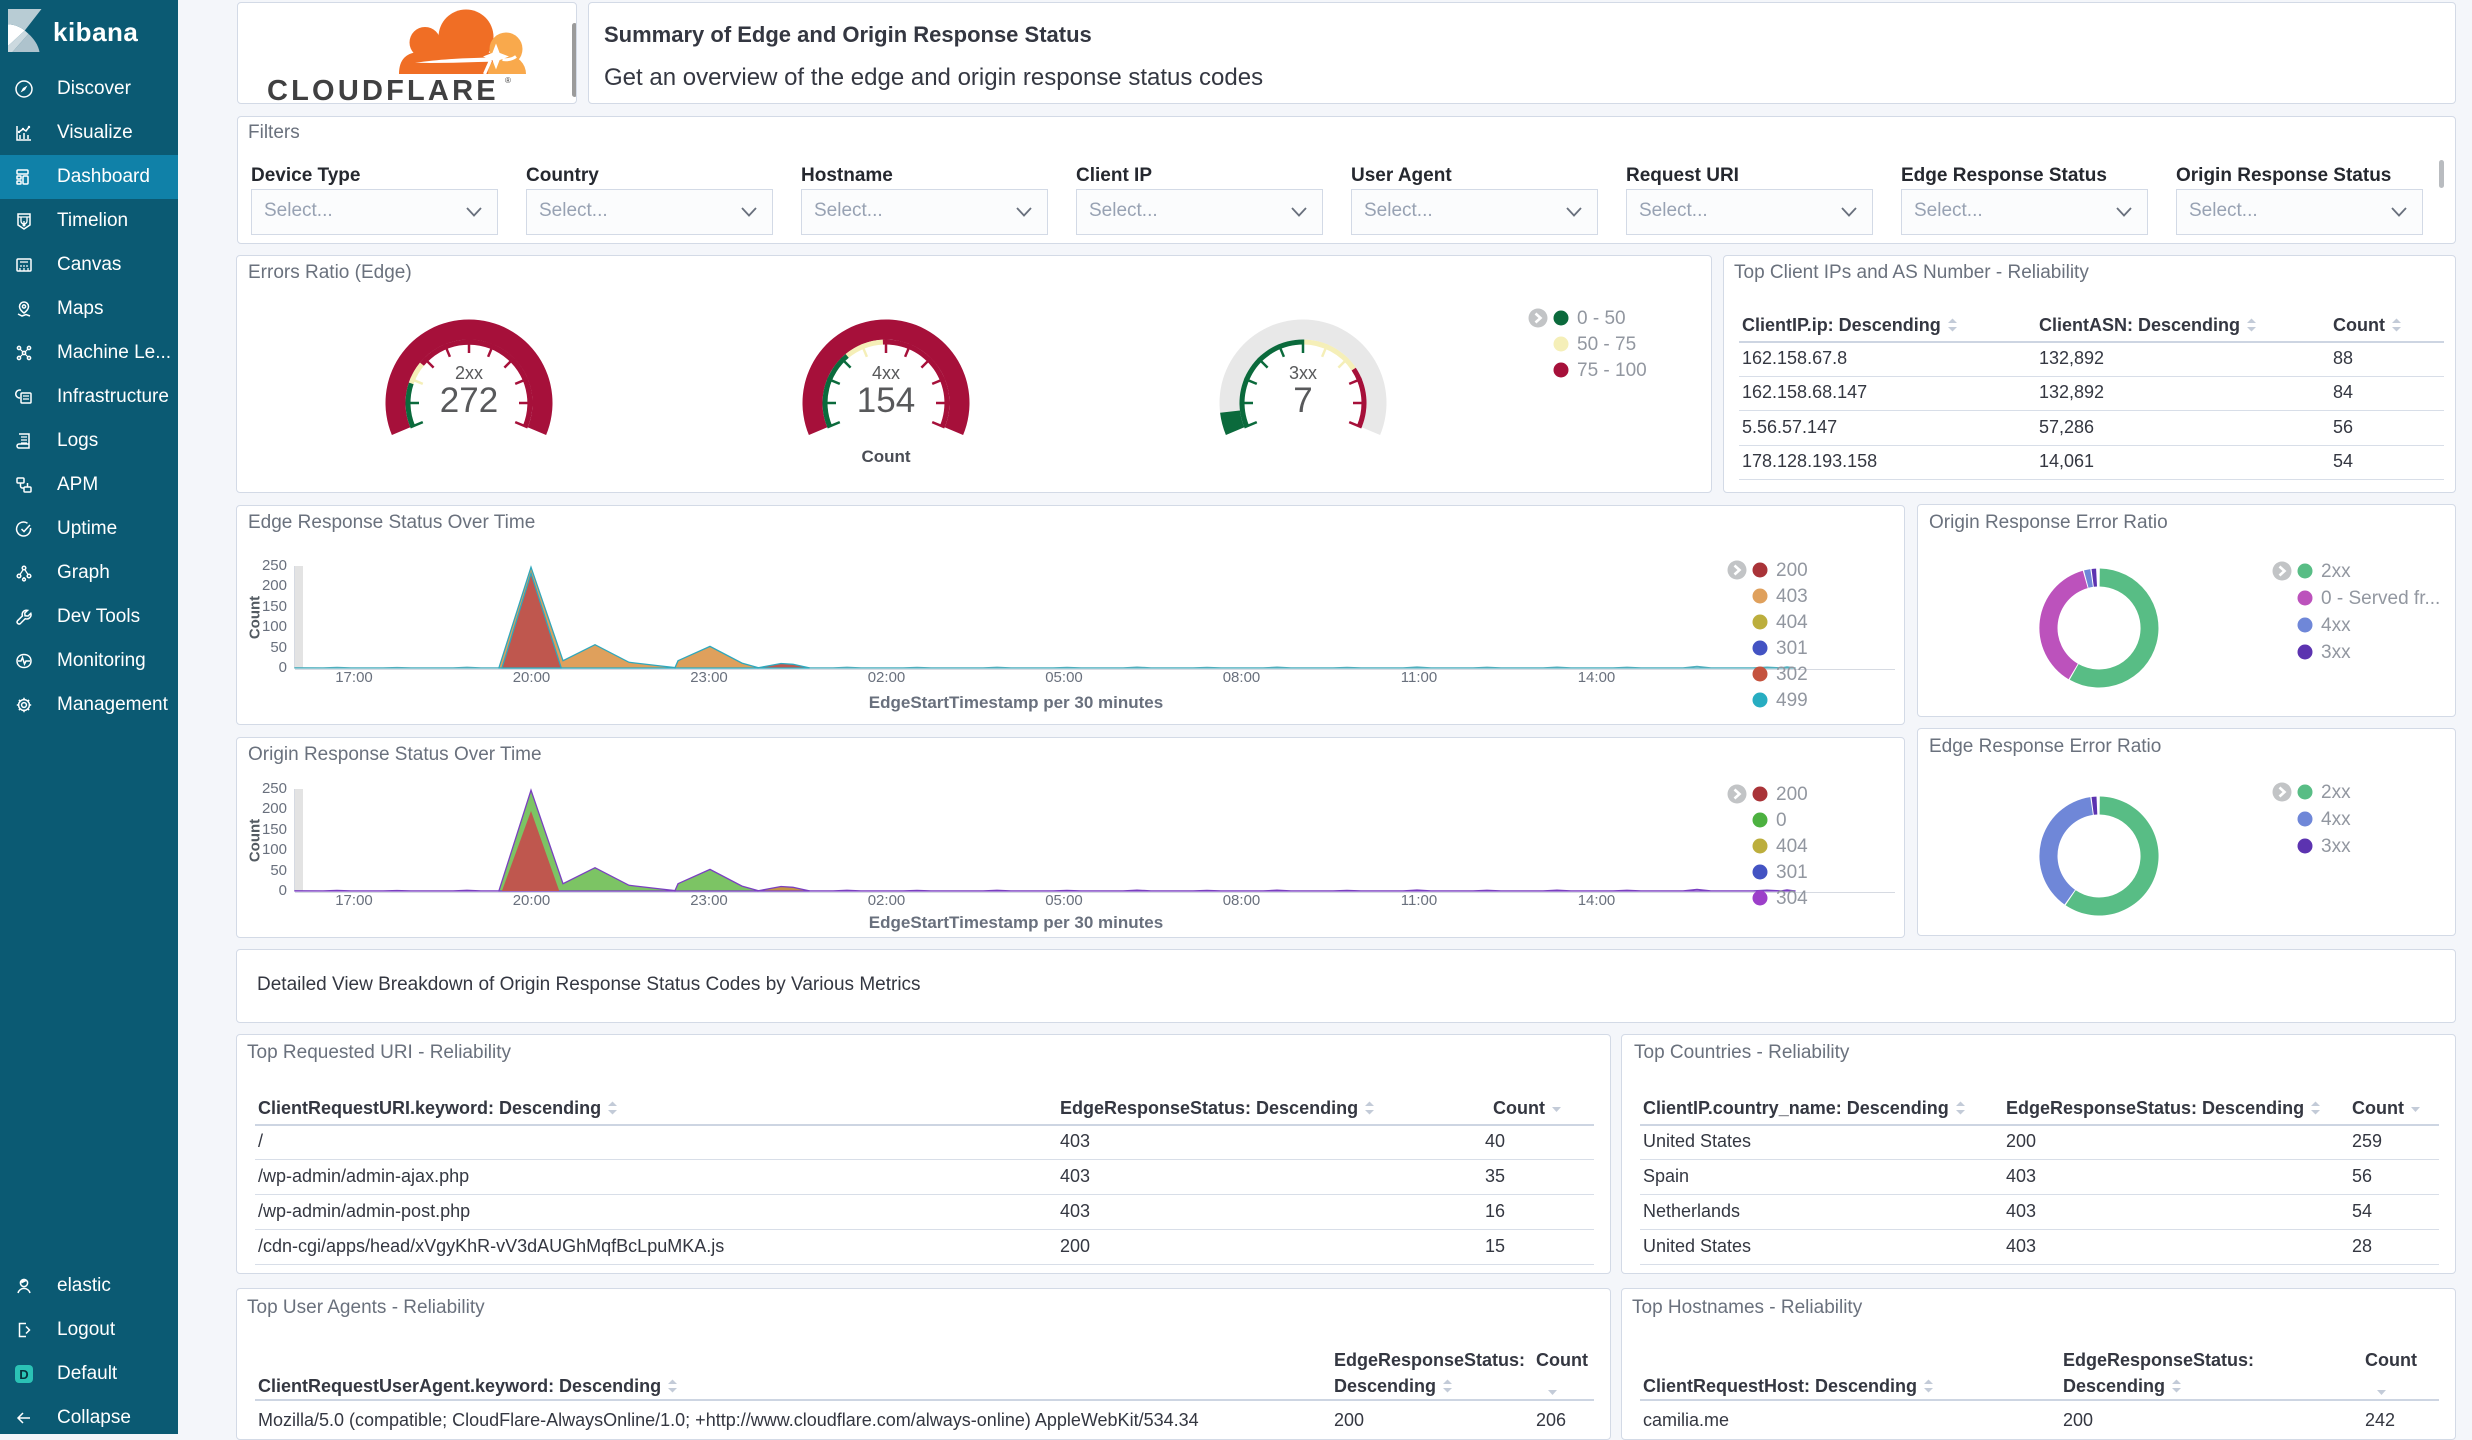 This screenshot has width=2472, height=1440. Describe the element at coordinates (1792, 898) in the screenshot. I see `svg-text: 304` at that location.